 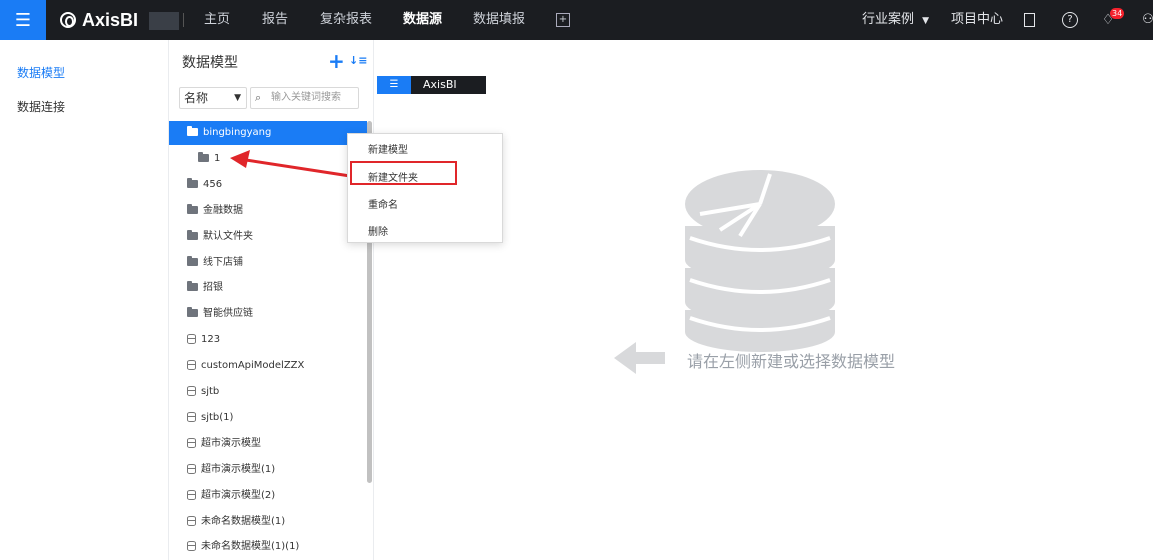 What do you see at coordinates (888, 19) in the screenshot?
I see `industry-cases-label: 行业案例` at bounding box center [888, 19].